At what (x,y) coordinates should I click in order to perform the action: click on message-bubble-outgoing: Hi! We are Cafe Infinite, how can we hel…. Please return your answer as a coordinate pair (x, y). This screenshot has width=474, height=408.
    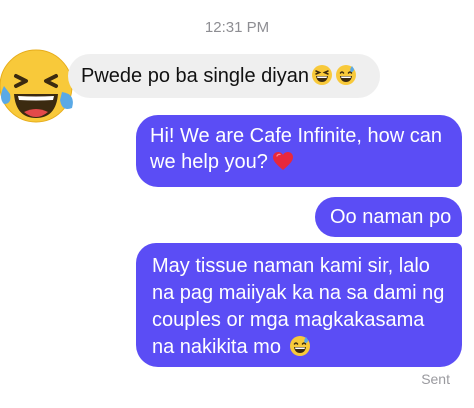
    Looking at the image, I should click on (299, 151).